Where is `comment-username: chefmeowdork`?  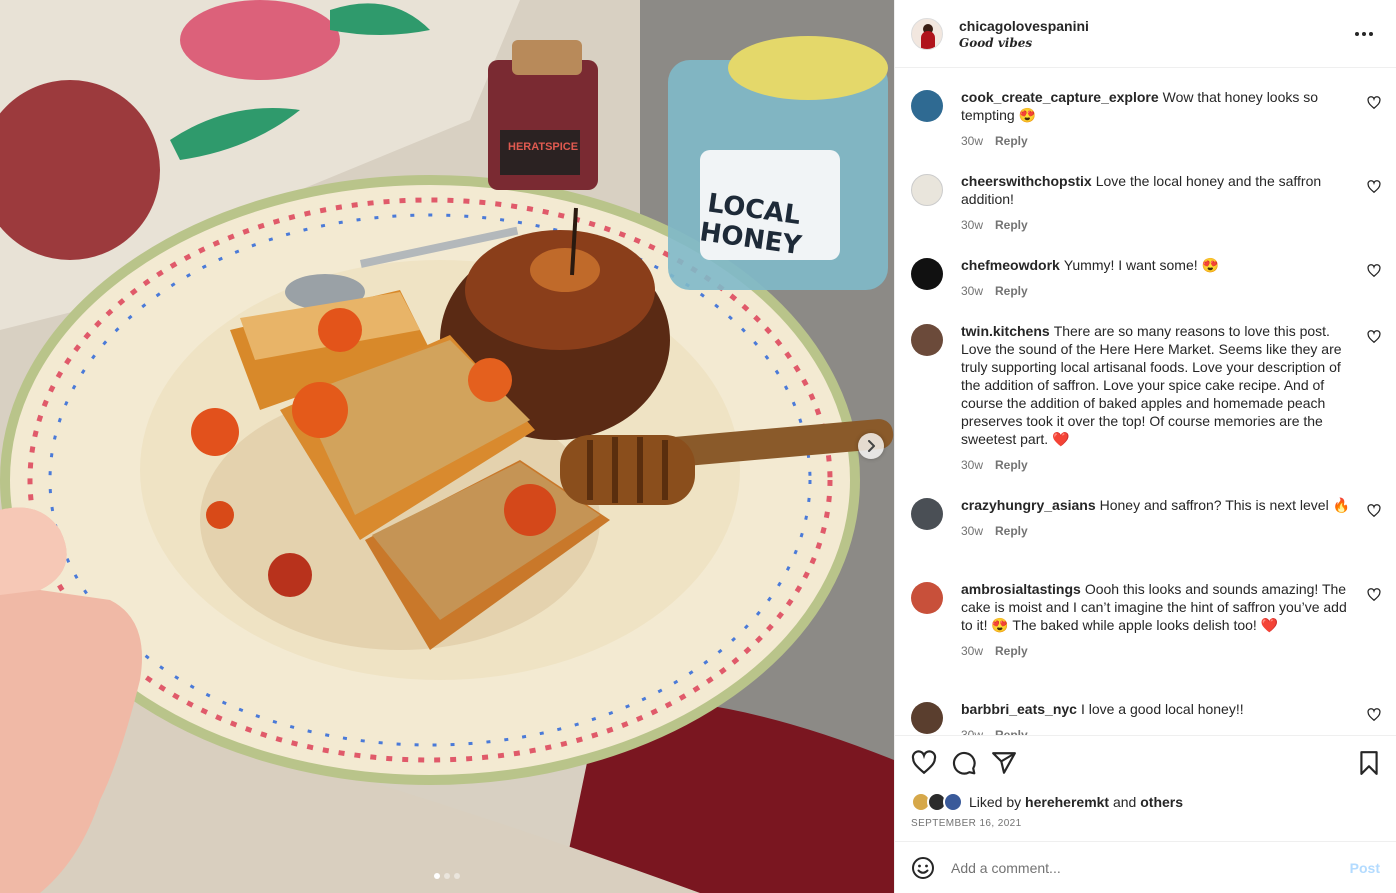 comment-username: chefmeowdork is located at coordinates (1010, 265).